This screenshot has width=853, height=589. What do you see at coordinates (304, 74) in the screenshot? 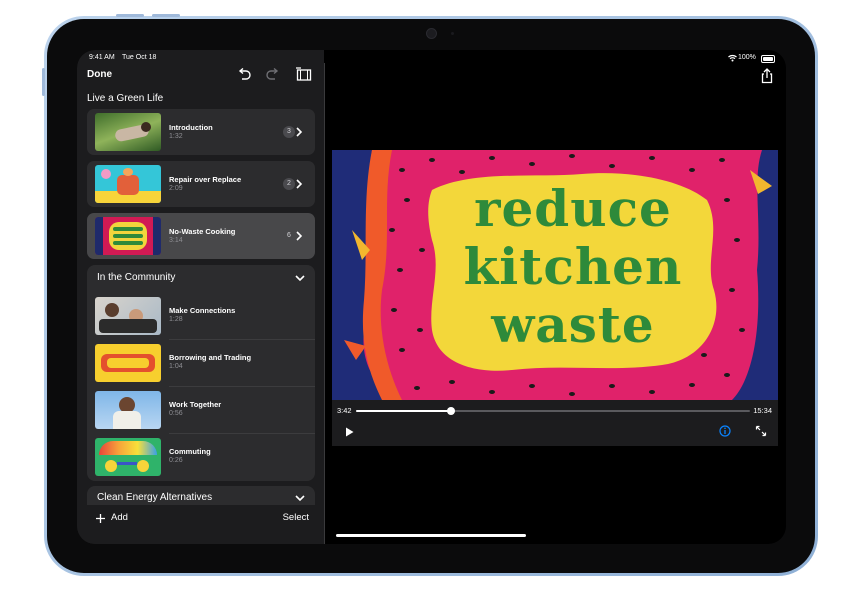
I see `film-icon` at bounding box center [304, 74].